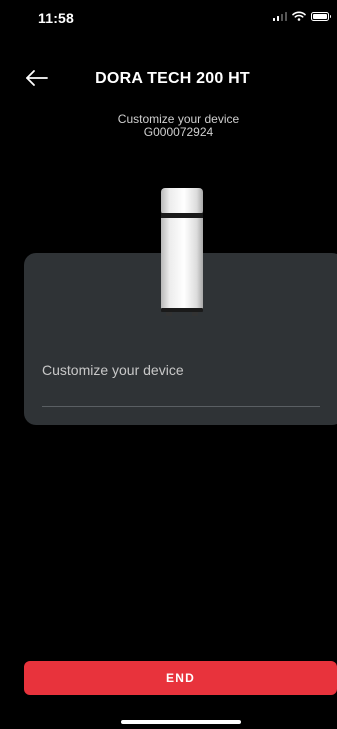 This screenshot has height=729, width=337. Describe the element at coordinates (172, 78) in the screenshot. I see `page-title: DORA TECH 200 HT` at that location.